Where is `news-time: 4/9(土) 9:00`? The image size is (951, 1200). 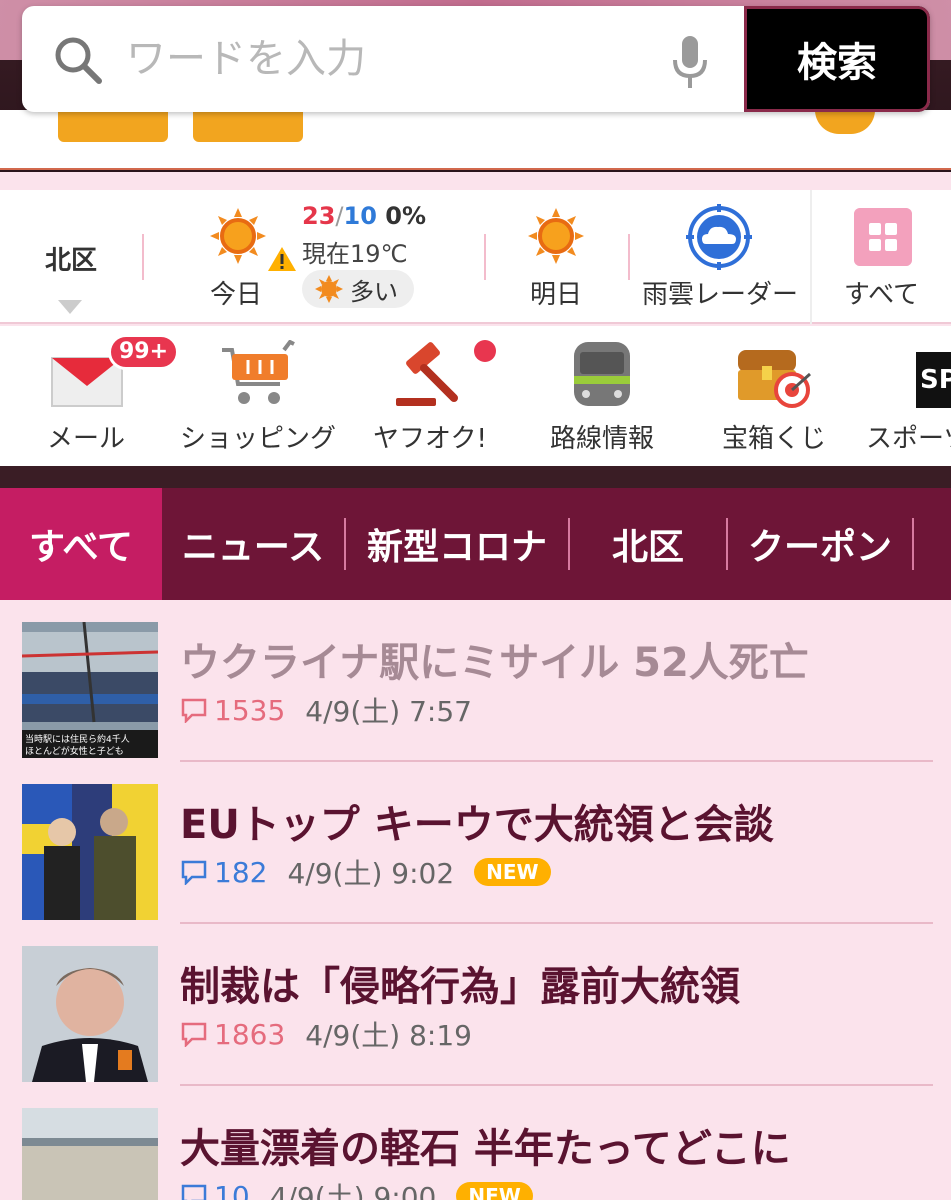
news-time: 4/9(土) 9:00 is located at coordinates (353, 1190).